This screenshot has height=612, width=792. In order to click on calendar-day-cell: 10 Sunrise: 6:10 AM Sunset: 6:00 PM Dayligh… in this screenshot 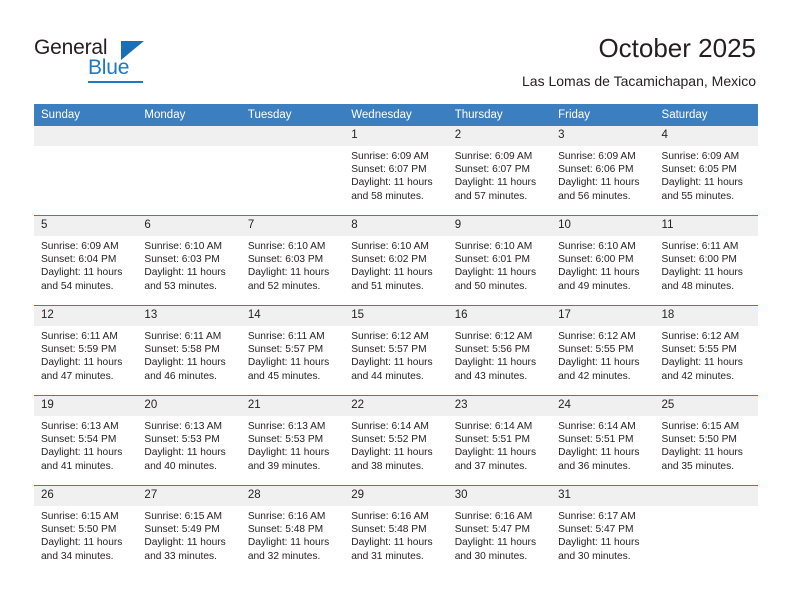, I will do `click(603, 260)`.